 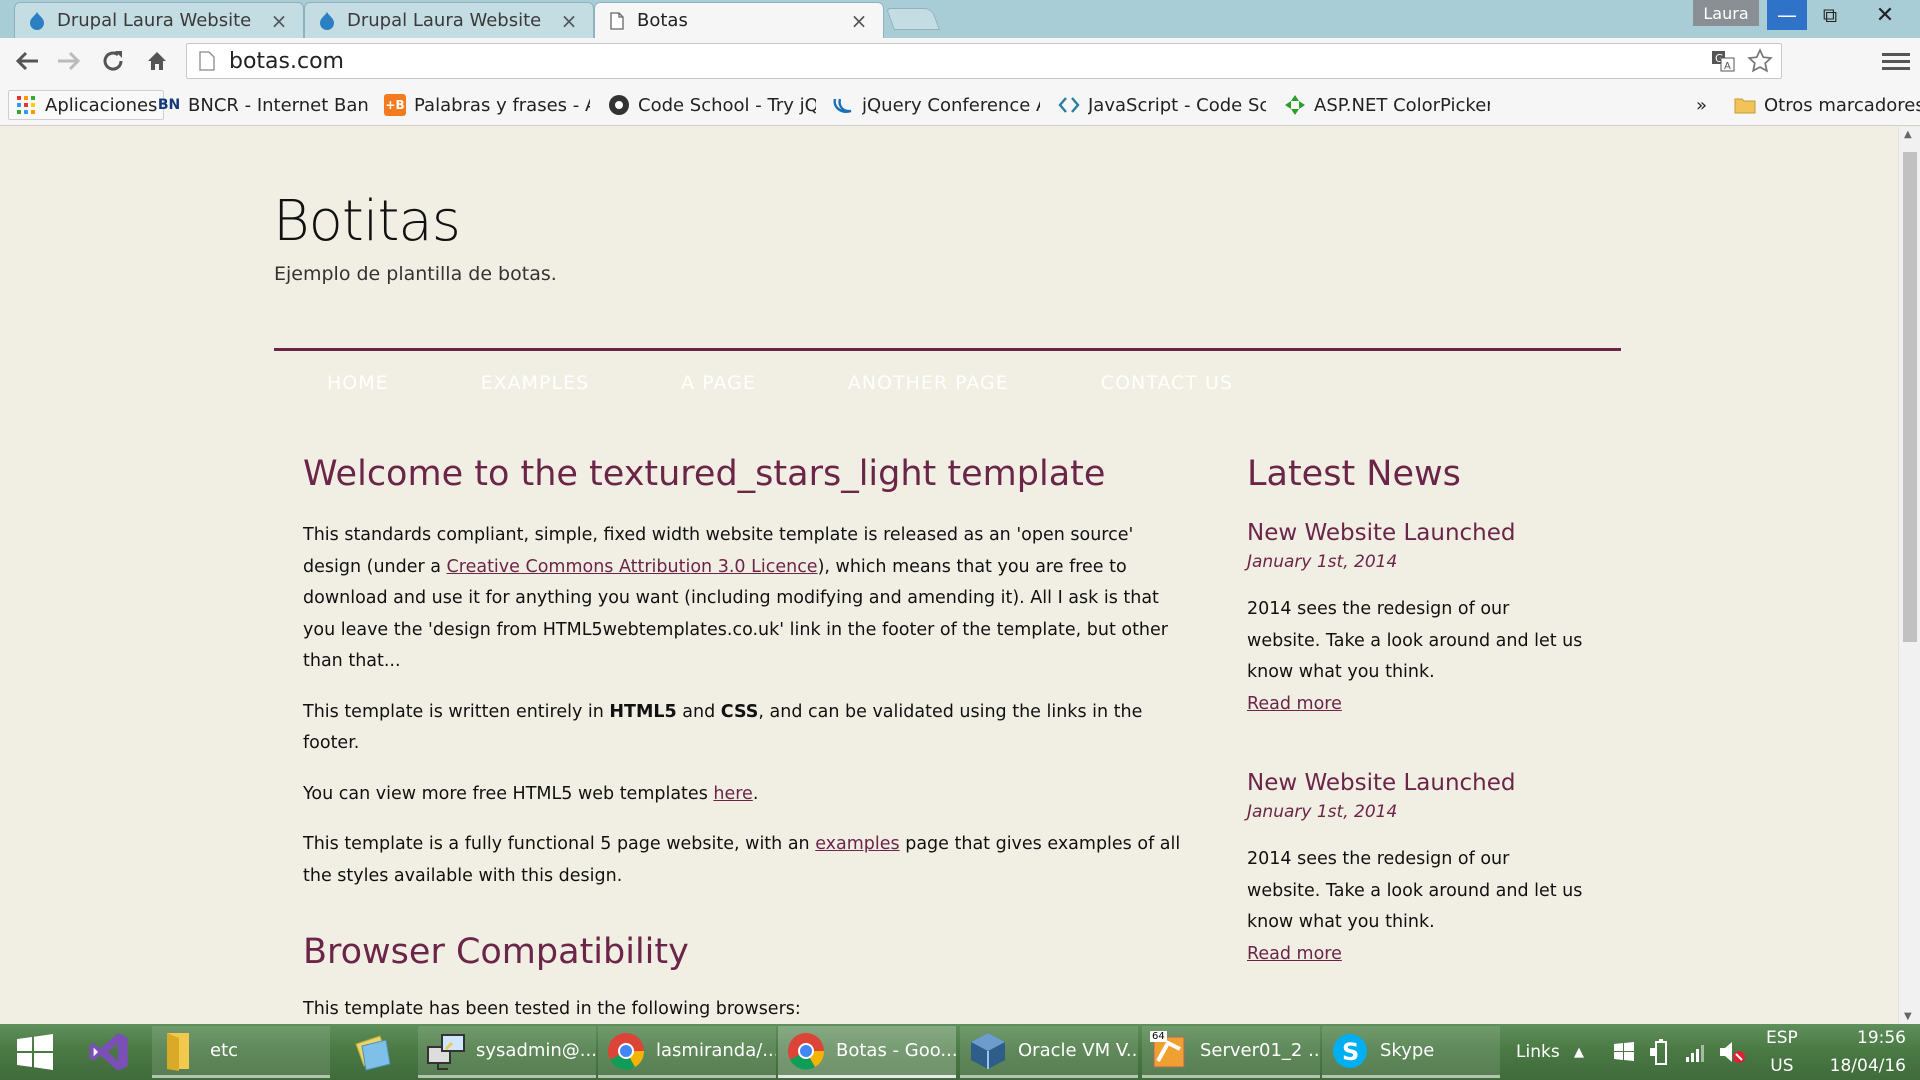 What do you see at coordinates (395, 105) in the screenshot?
I see `plus-b-icon: +B` at bounding box center [395, 105].